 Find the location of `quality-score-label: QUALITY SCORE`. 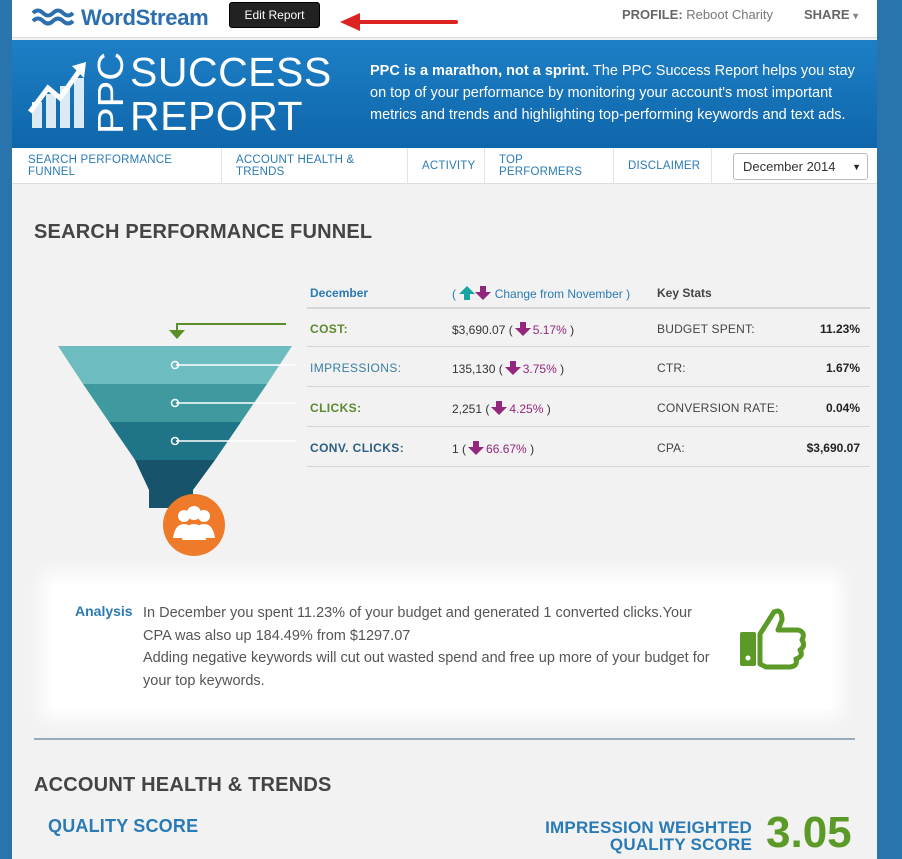

quality-score-label: QUALITY SCORE is located at coordinates (123, 826).